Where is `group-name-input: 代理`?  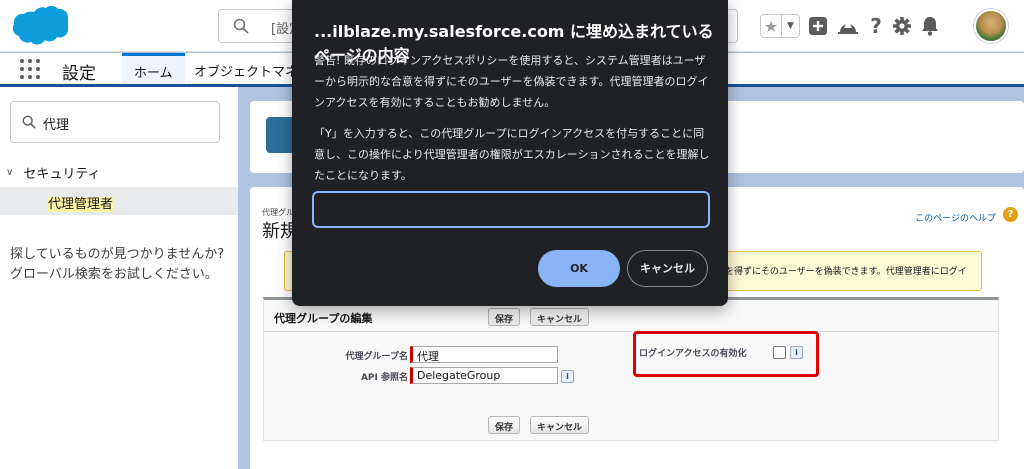 group-name-input: 代理 is located at coordinates (484, 354).